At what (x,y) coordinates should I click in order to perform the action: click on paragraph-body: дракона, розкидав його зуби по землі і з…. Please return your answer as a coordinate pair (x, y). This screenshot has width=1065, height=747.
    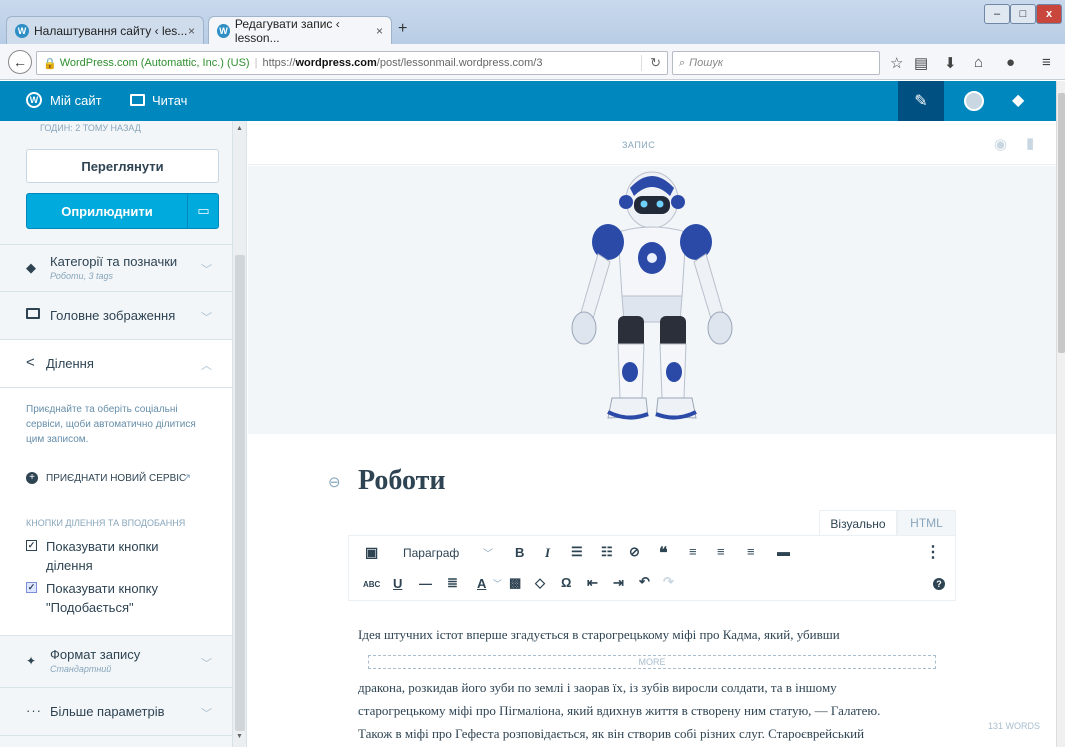
    Looking at the image, I should click on (668, 710).